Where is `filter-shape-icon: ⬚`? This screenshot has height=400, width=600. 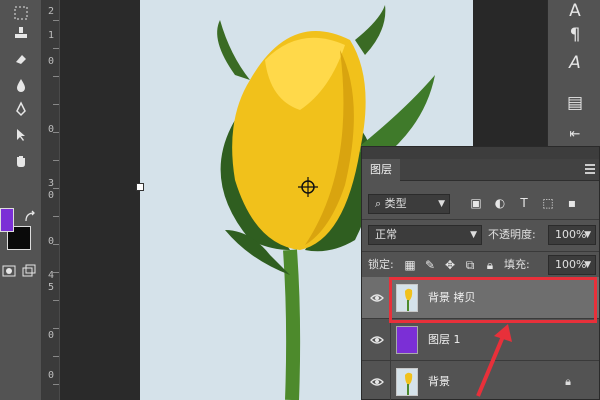 filter-shape-icon: ⬚ is located at coordinates (548, 203).